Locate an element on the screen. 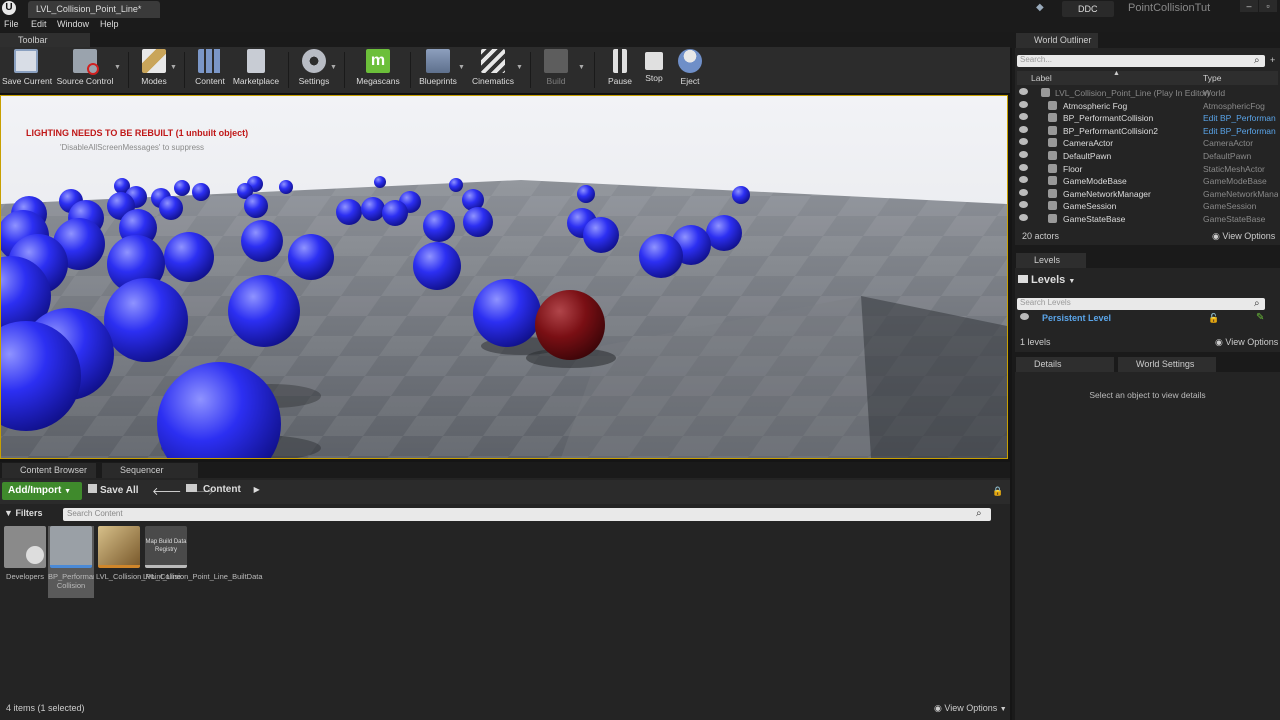  build-button: Build is located at coordinates (556, 70).